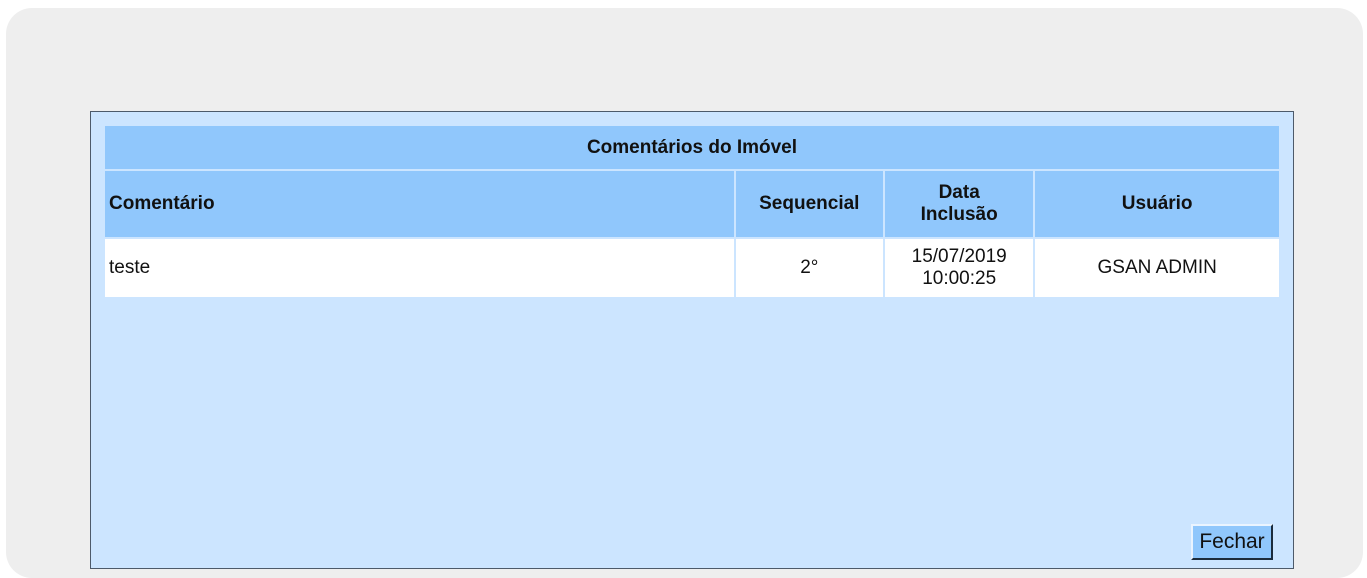  I want to click on table-title: Comentários do Imóvel, so click(692, 146).